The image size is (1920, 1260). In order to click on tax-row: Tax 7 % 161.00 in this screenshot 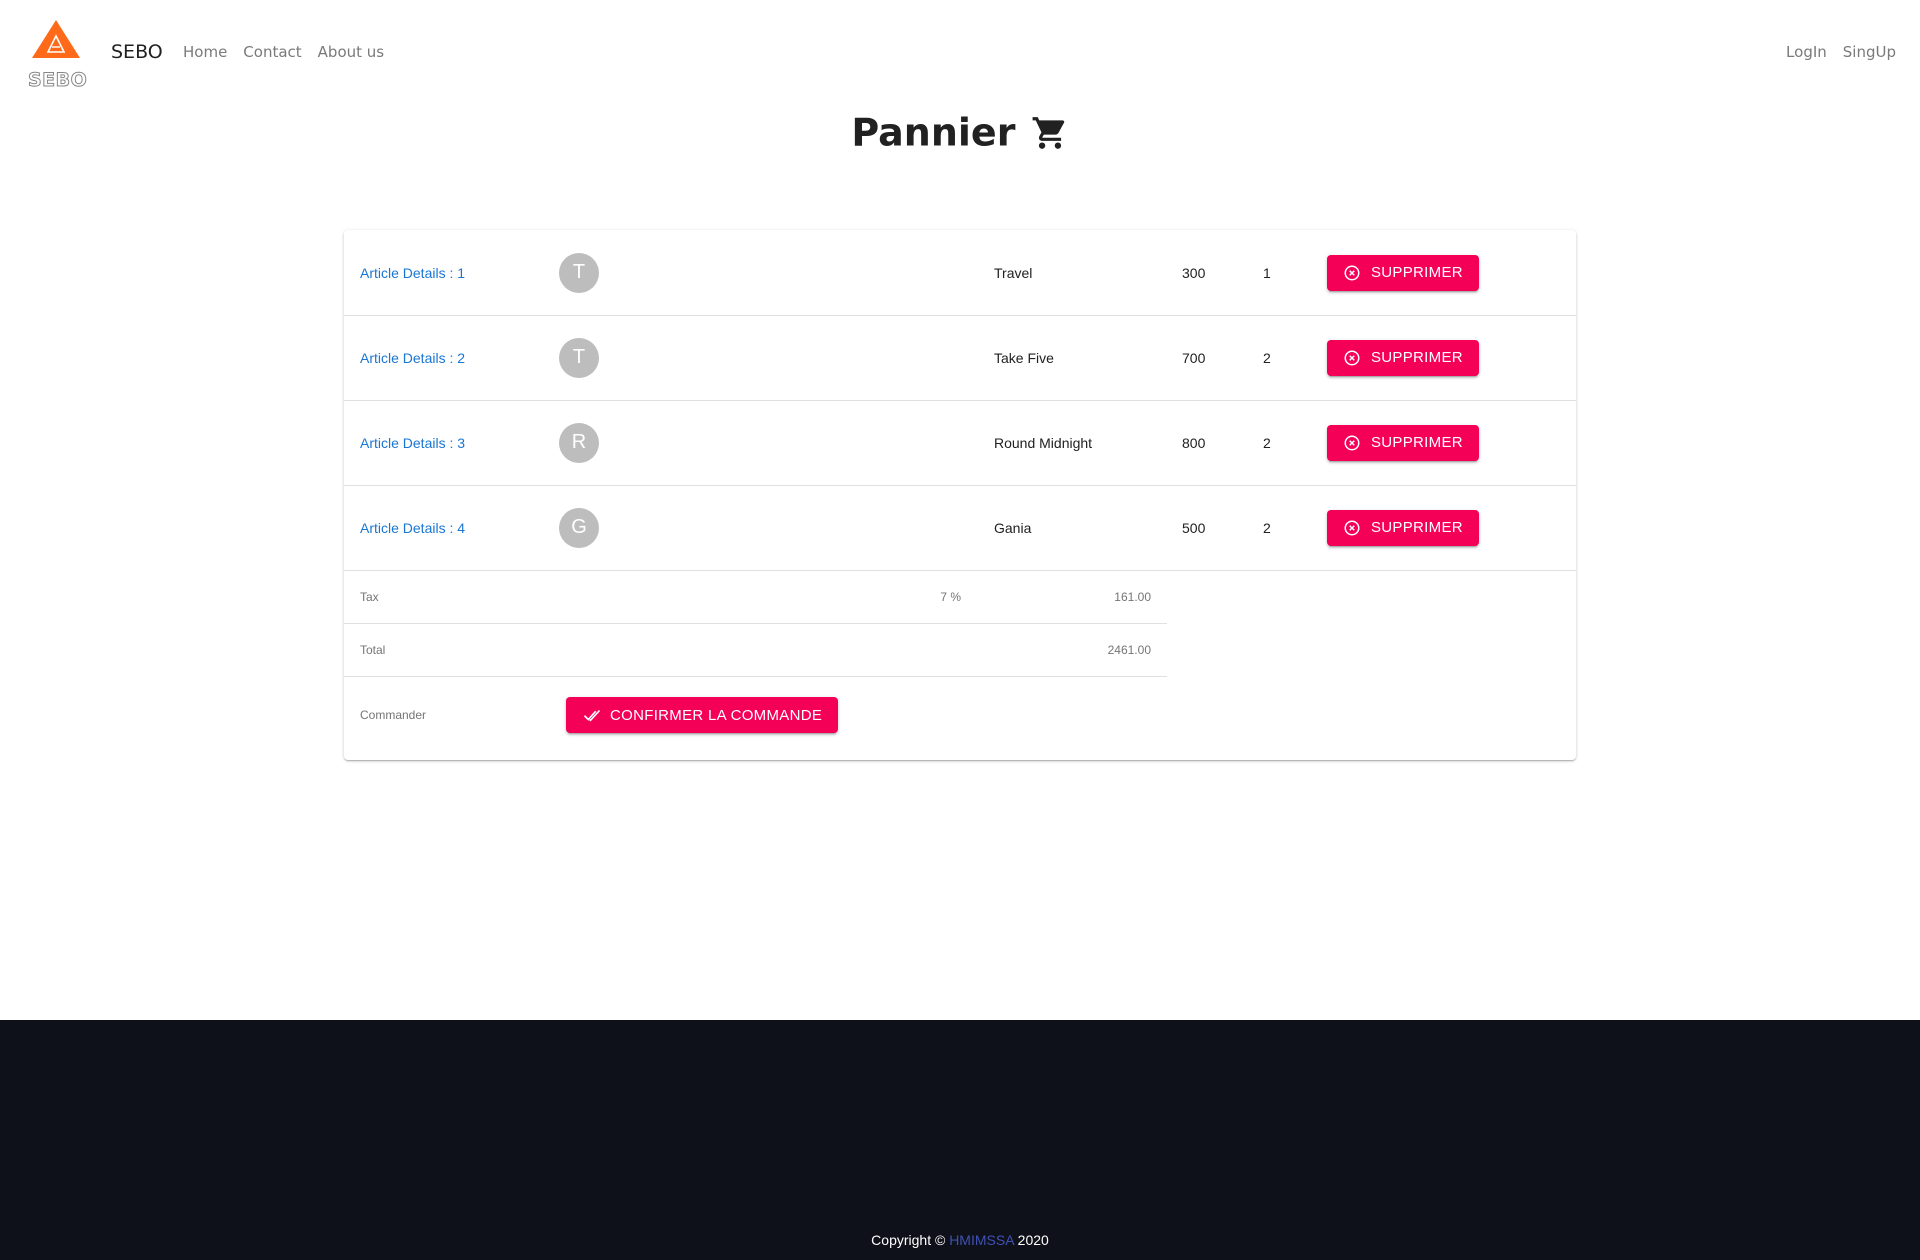, I will do `click(755, 597)`.